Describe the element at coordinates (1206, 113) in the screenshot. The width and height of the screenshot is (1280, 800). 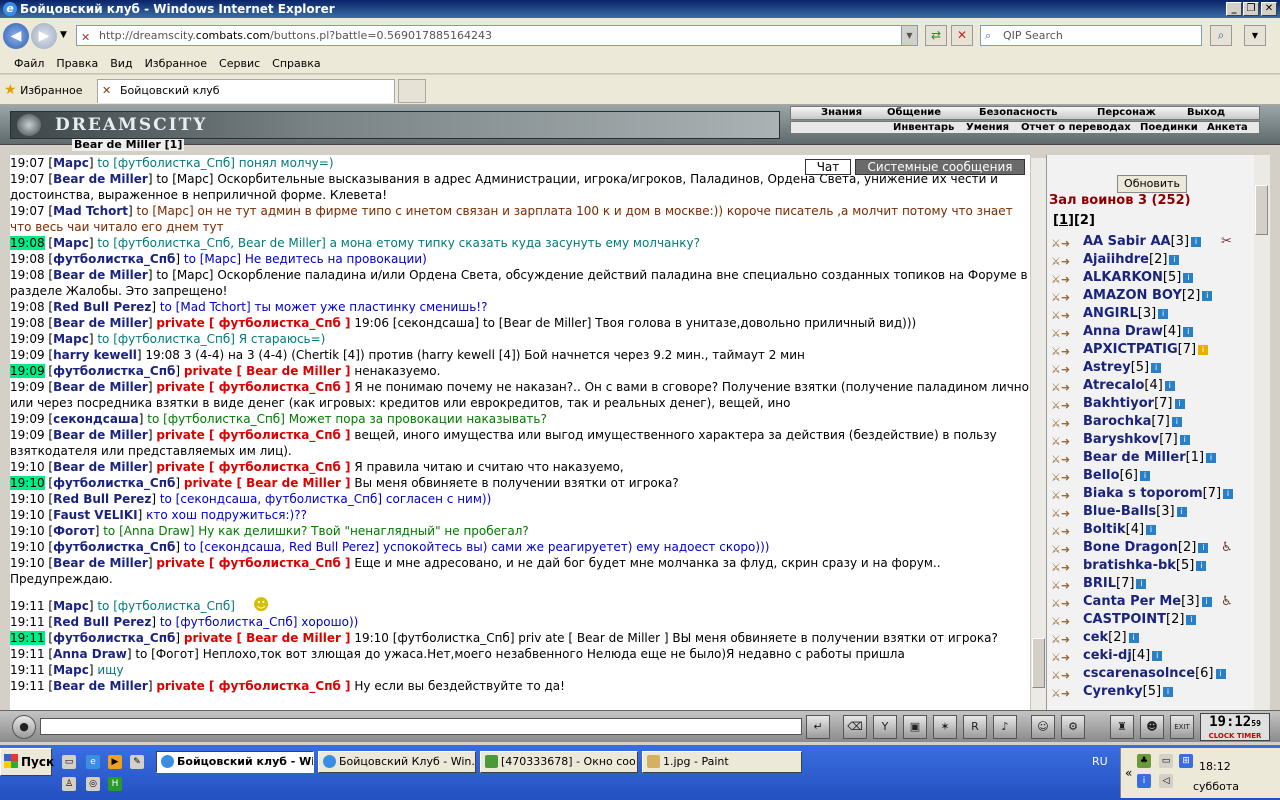
I see `game-menu-exit: Выход` at that location.